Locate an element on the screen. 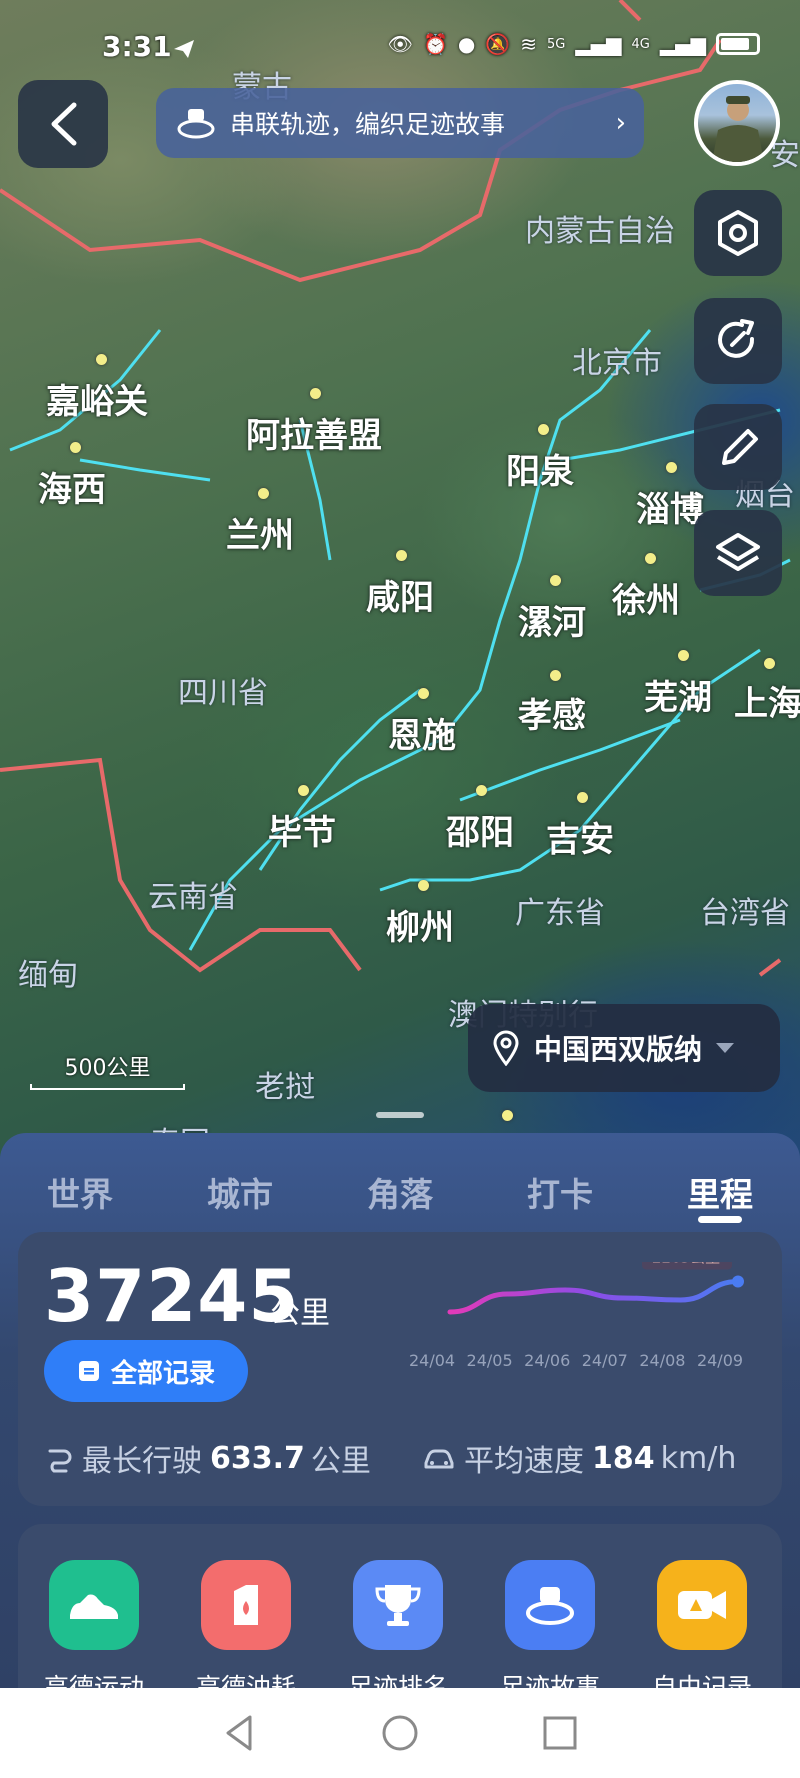 Image resolution: width=800 pixels, height=1778 pixels. mute-icon: 🔕 is located at coordinates (498, 44).